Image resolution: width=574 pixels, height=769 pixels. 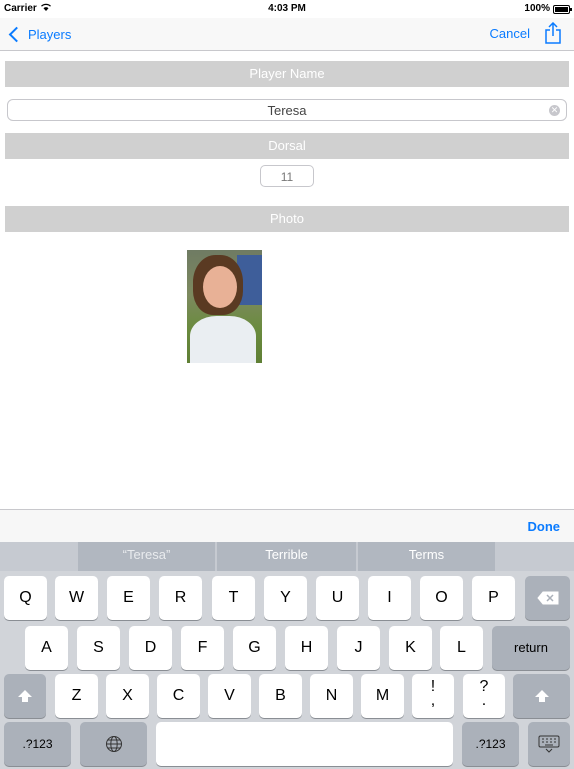 What do you see at coordinates (287, 219) in the screenshot?
I see `photo-header: Photo` at bounding box center [287, 219].